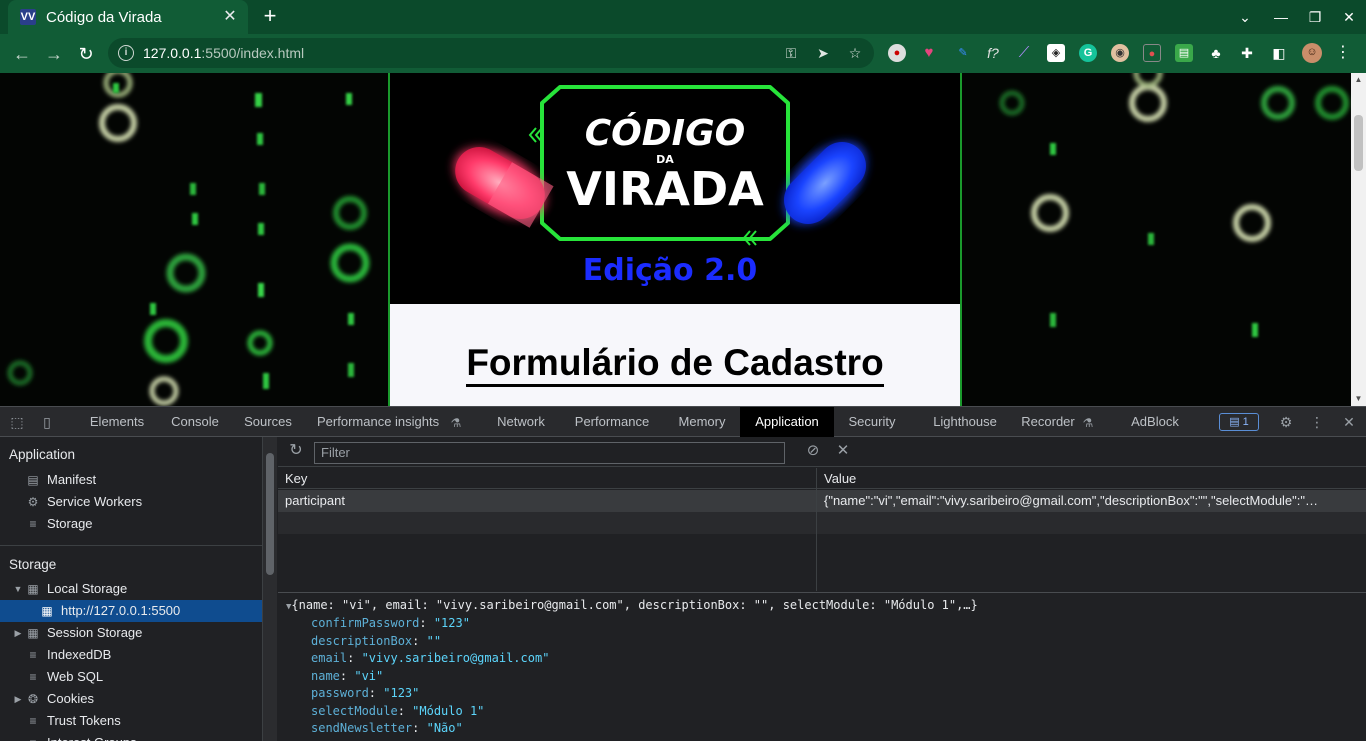 Image resolution: width=1366 pixels, height=741 pixels. Describe the element at coordinates (380, 422) in the screenshot. I see `tab-performance-insights: Performance insights` at that location.